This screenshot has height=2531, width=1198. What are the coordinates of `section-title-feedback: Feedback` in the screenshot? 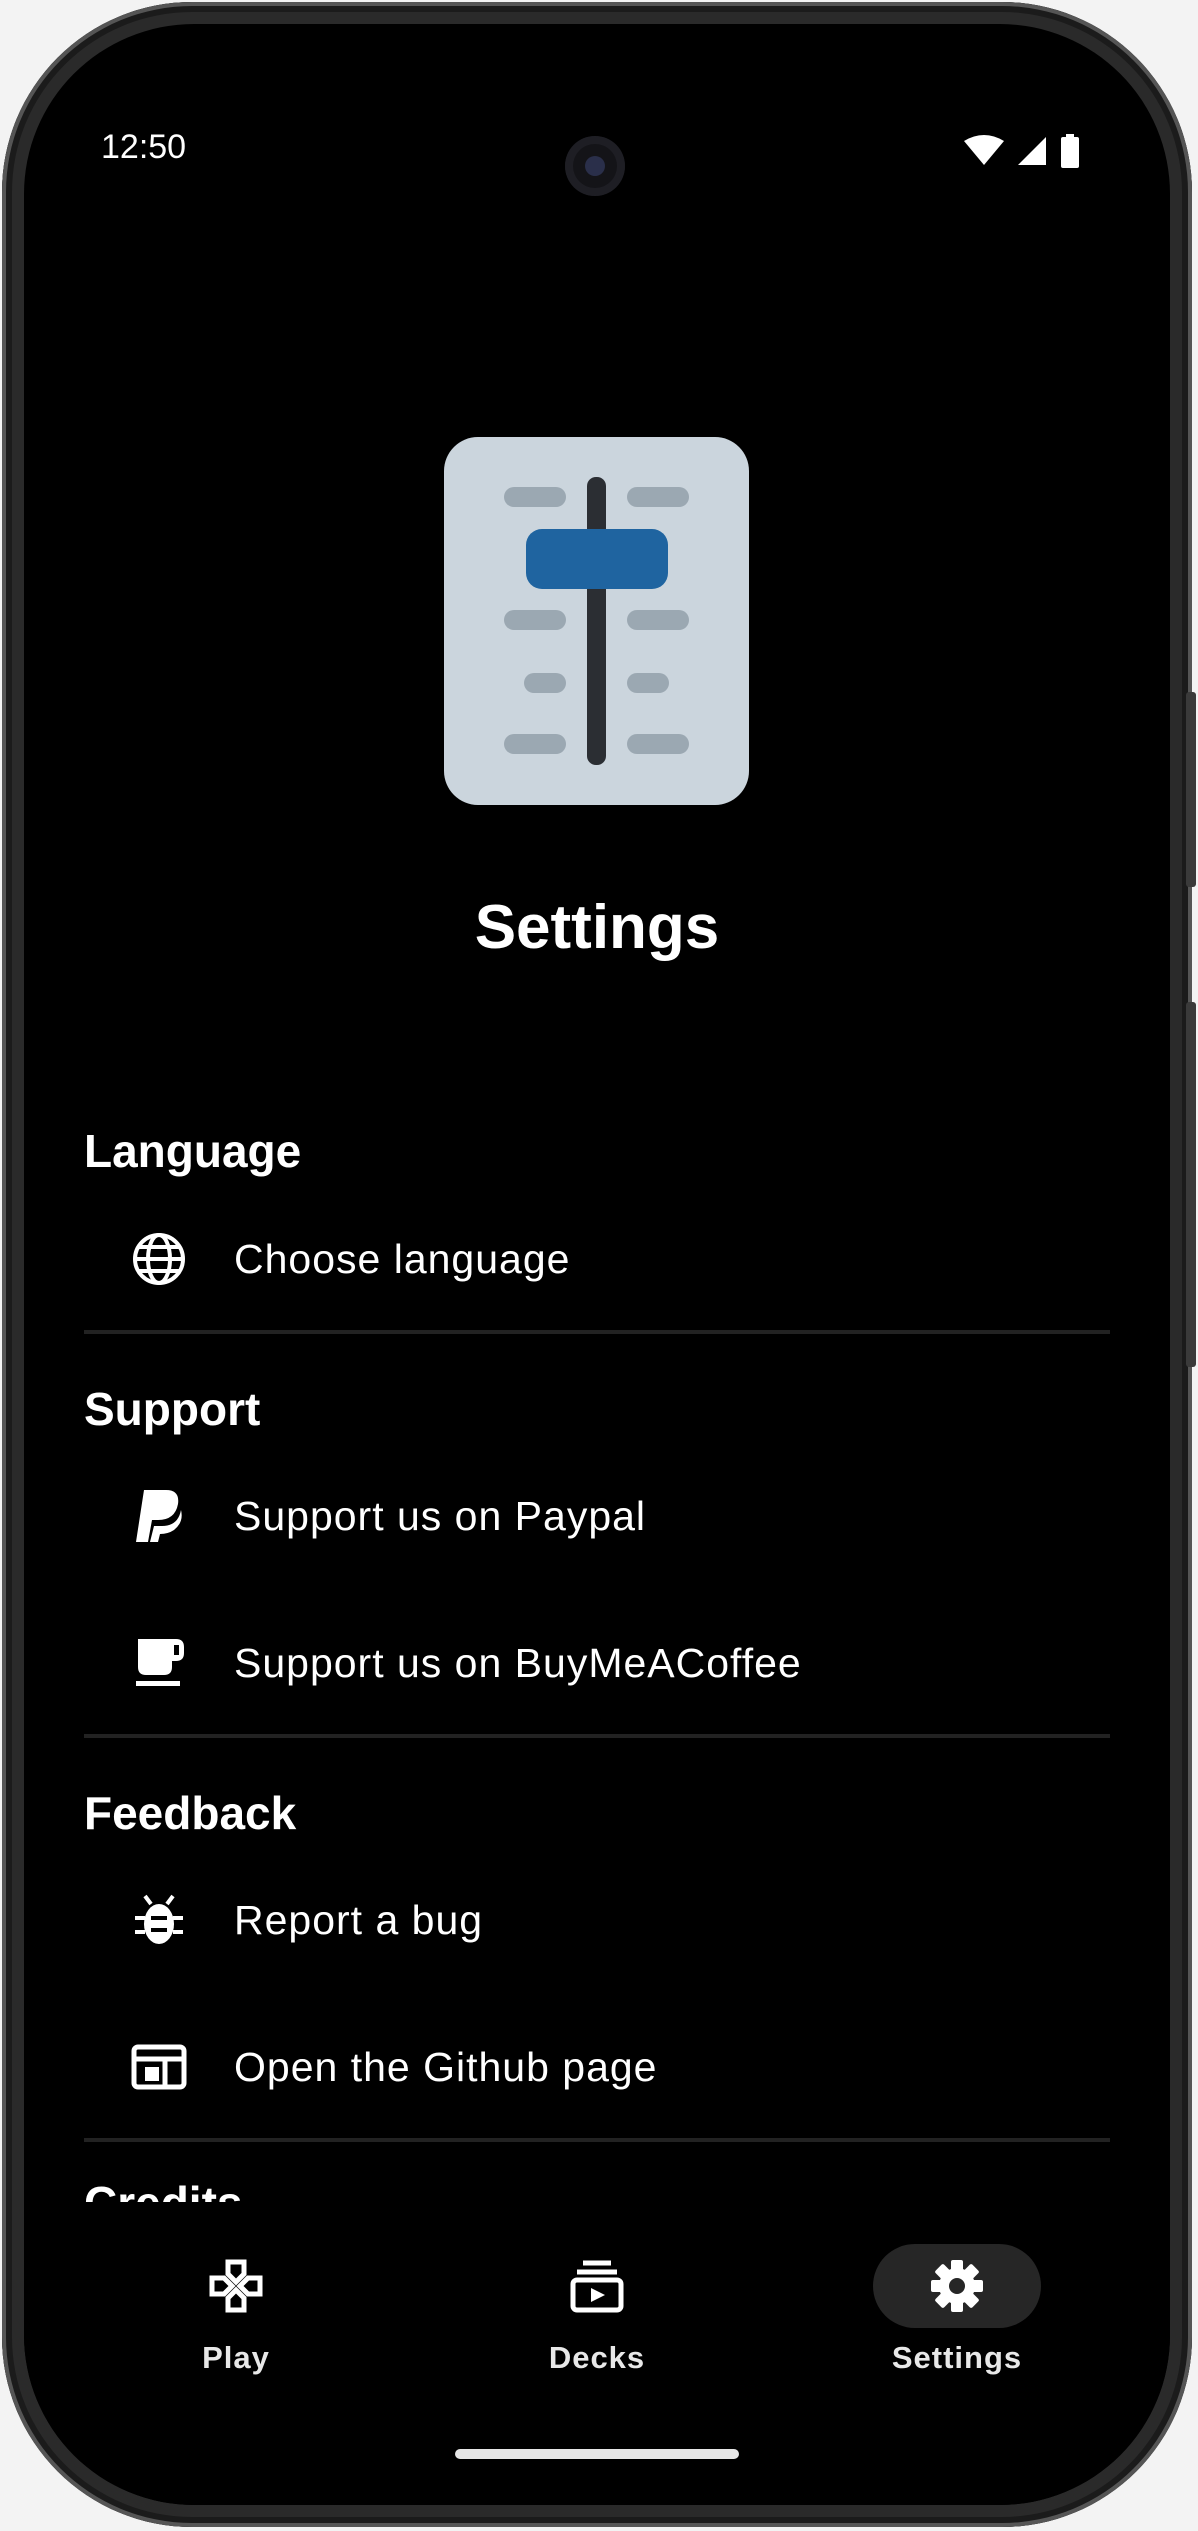 It's located at (190, 1813).